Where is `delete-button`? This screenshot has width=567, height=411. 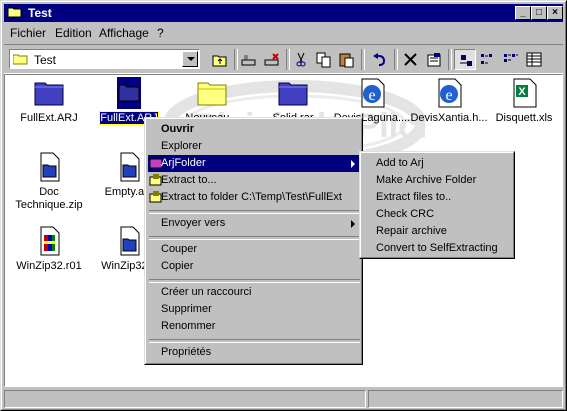 delete-button is located at coordinates (411, 59).